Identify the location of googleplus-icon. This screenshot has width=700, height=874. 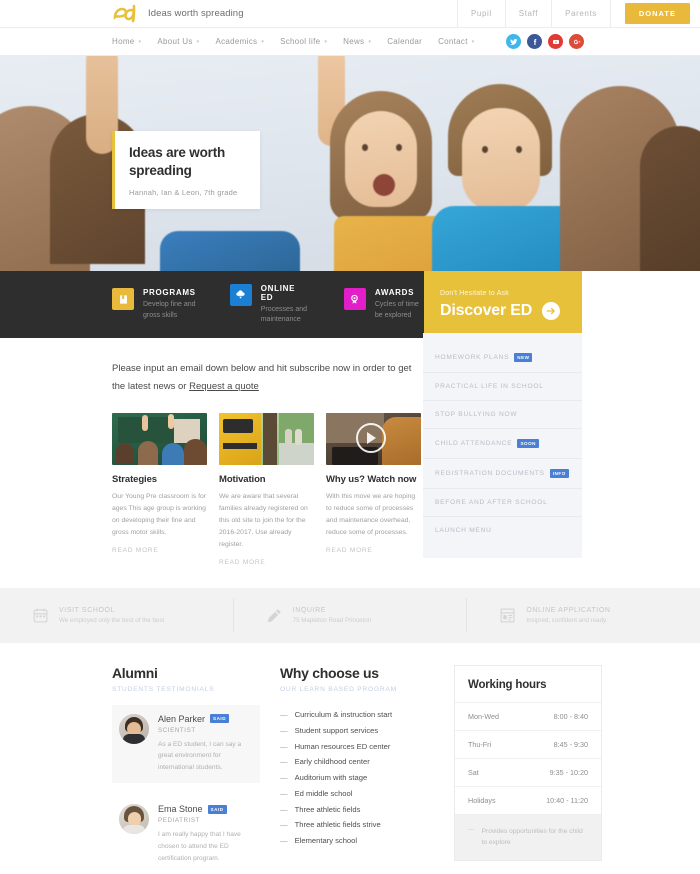
(576, 41).